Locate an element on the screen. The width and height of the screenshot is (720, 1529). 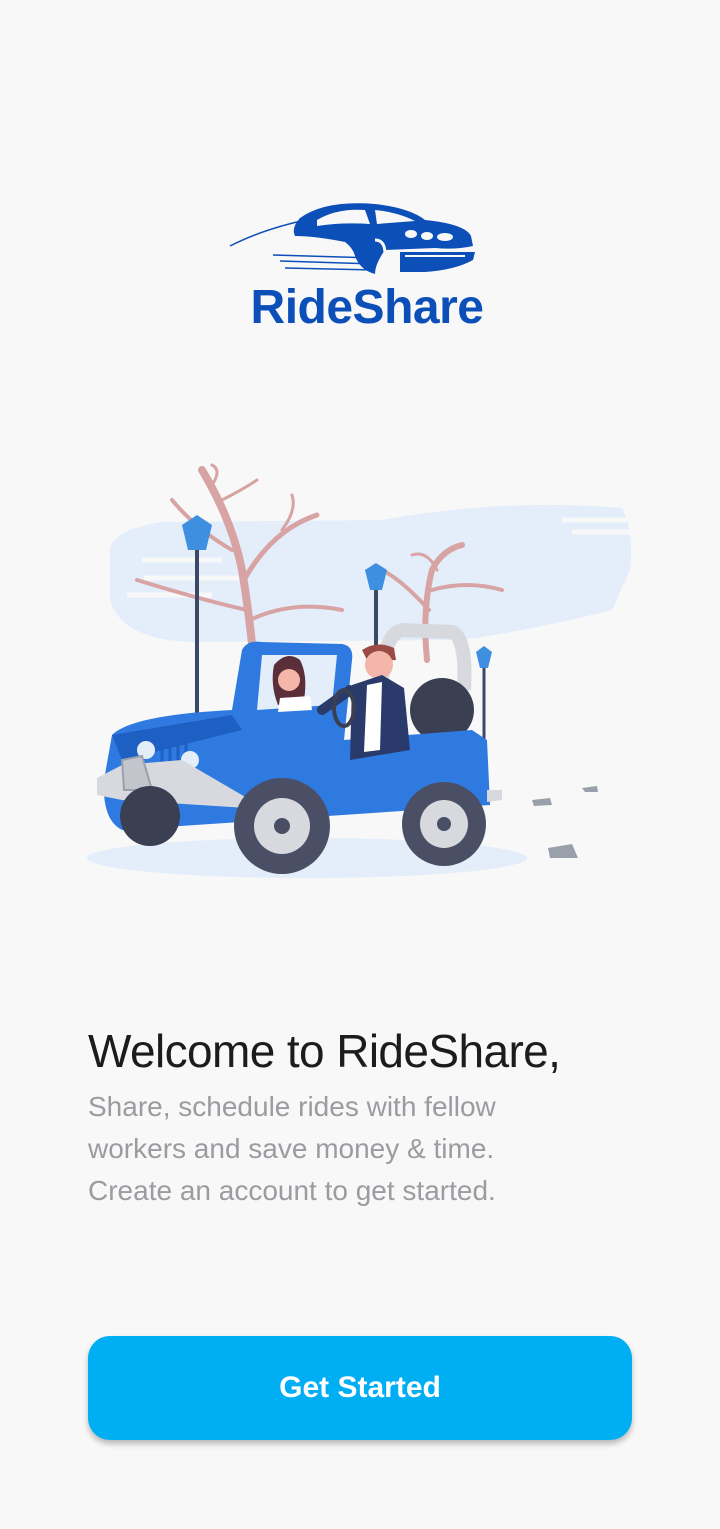
description-line: workers and save money & time. is located at coordinates (291, 1148).